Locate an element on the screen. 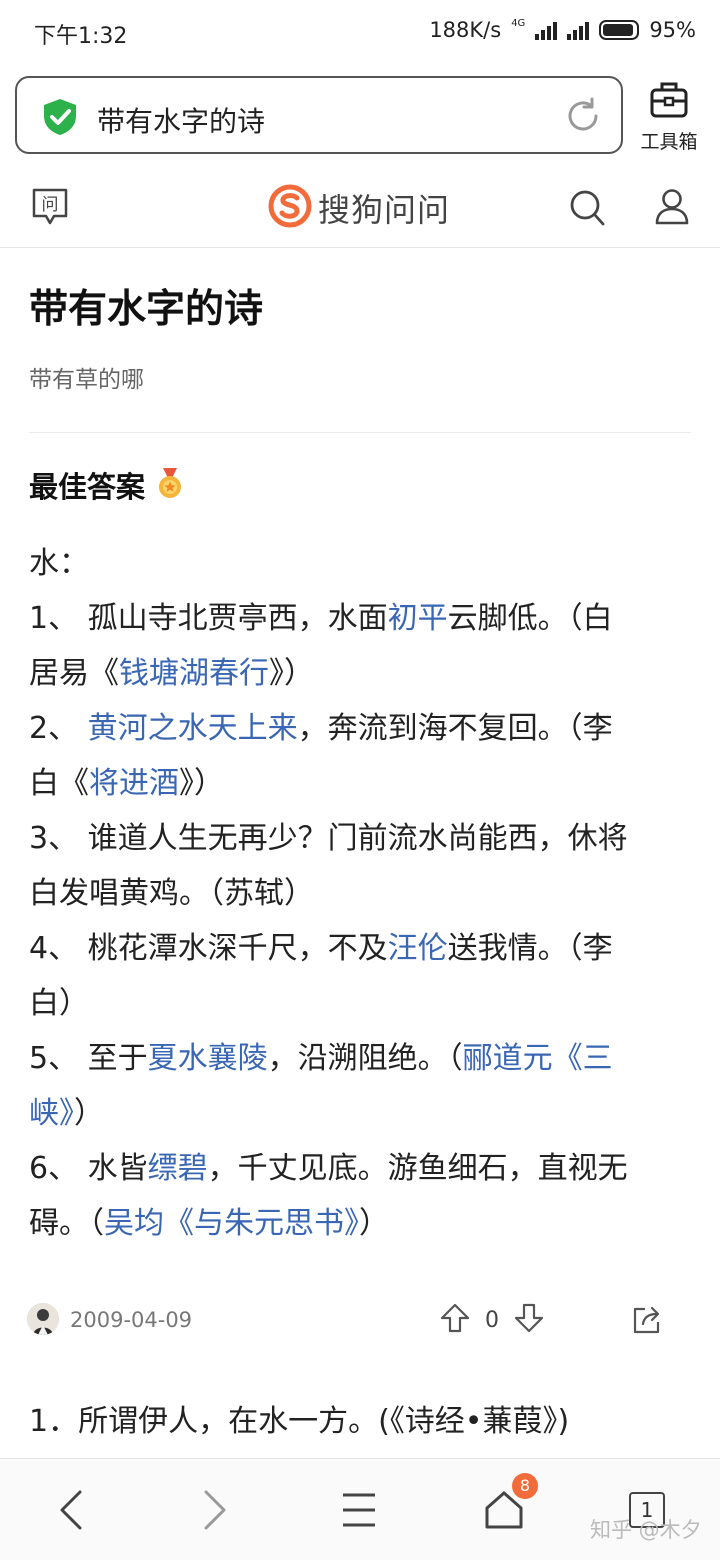  toolbox-label: 工具箱 is located at coordinates (669, 142).